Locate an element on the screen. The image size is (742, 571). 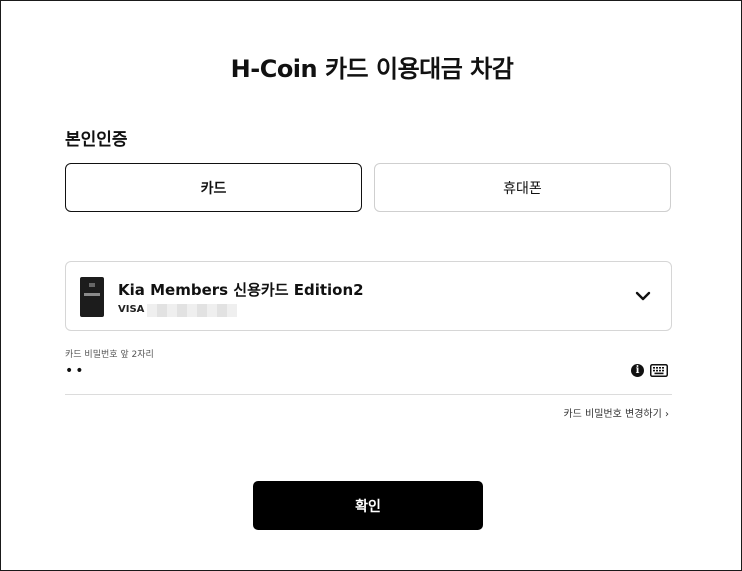
card-select-dropdown: Kia Members 신용카드 Edition2 VISA is located at coordinates (368, 296).